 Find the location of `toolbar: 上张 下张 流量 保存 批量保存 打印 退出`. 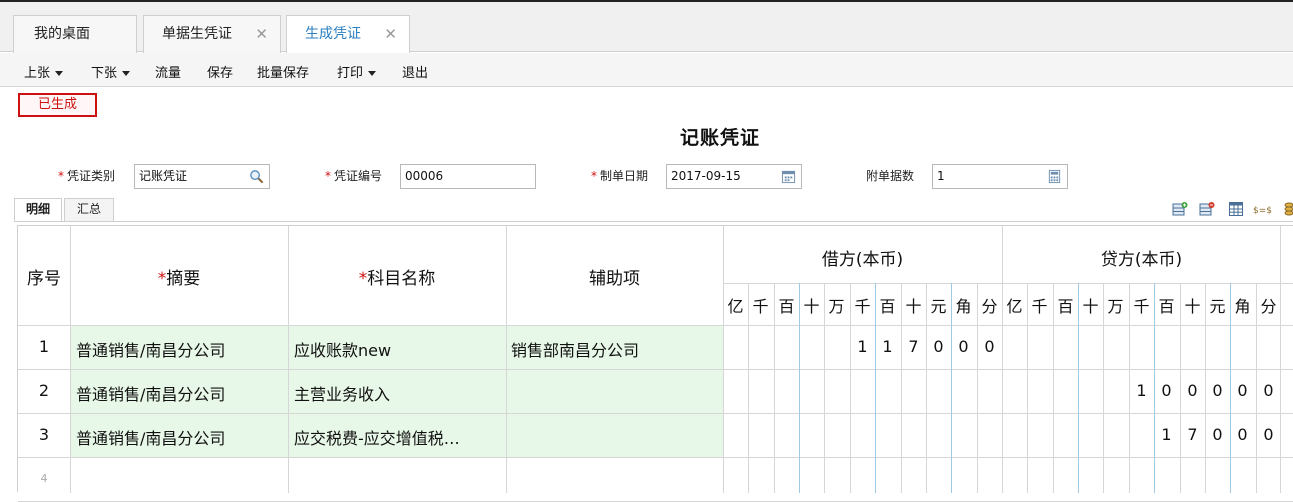

toolbar: 上张 下张 流量 保存 批量保存 打印 退出 is located at coordinates (646, 70).